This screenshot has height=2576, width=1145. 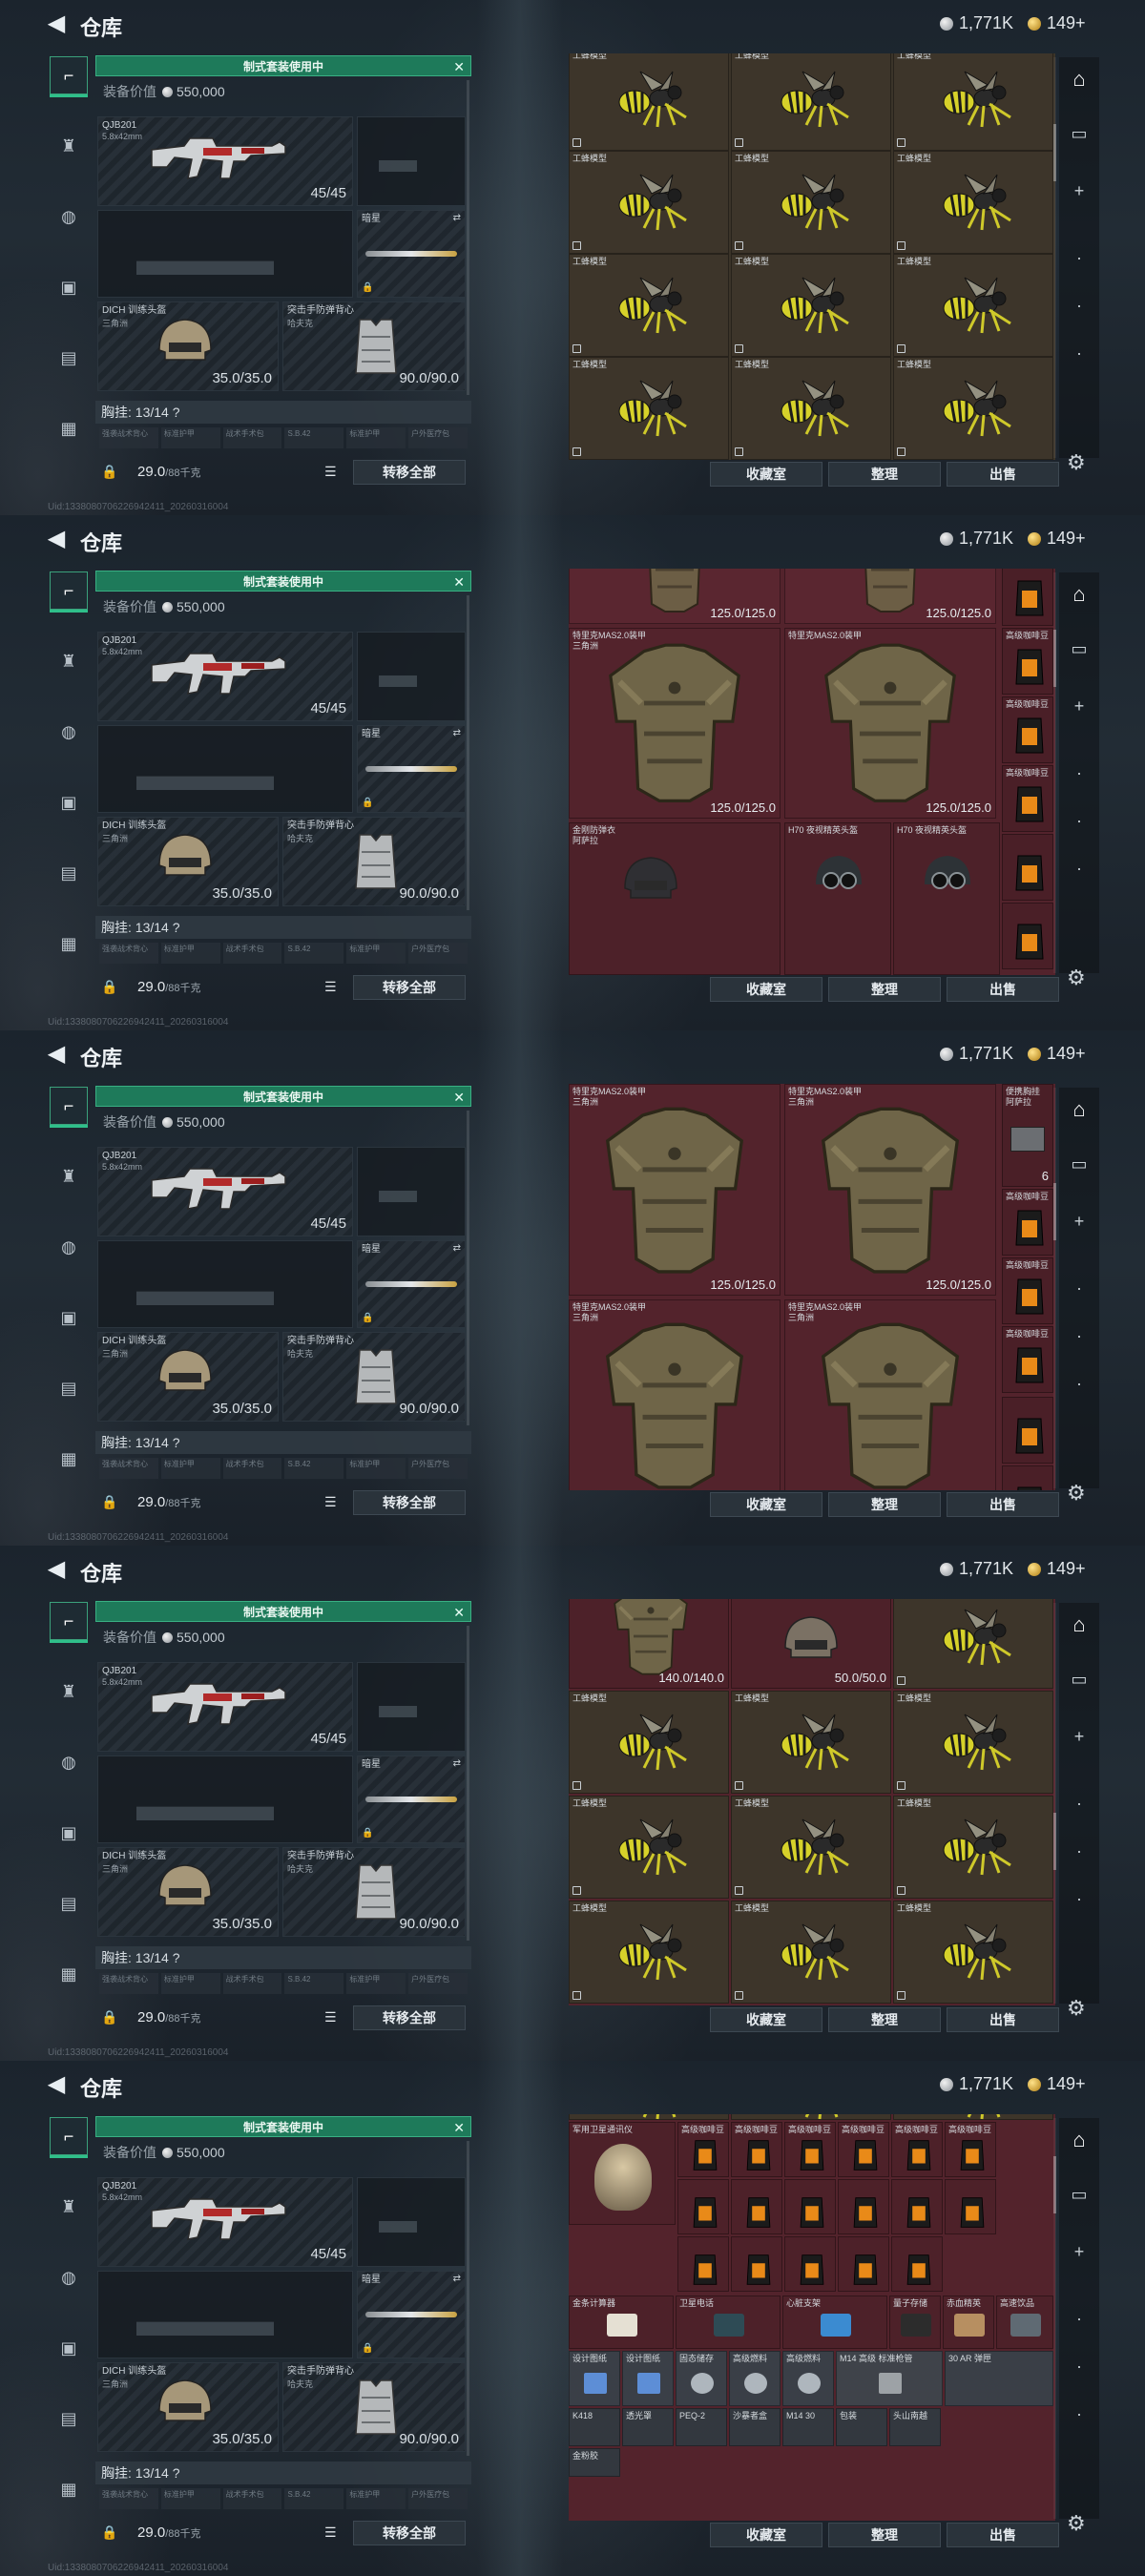 What do you see at coordinates (252, 2498) in the screenshot?
I see `rig-slot: 战术手术包` at bounding box center [252, 2498].